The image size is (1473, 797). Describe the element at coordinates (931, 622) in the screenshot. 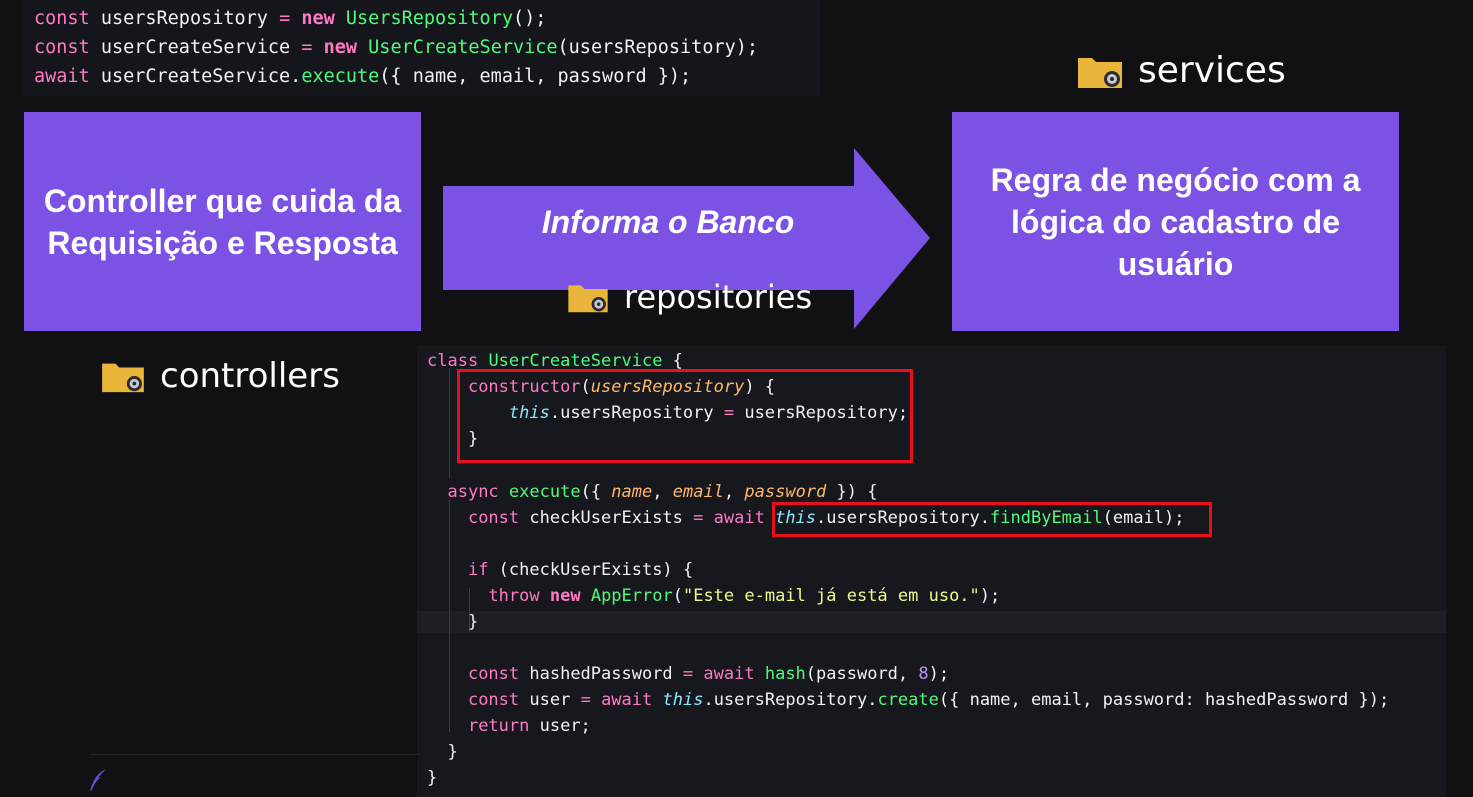

I see `current-line-highlight` at that location.